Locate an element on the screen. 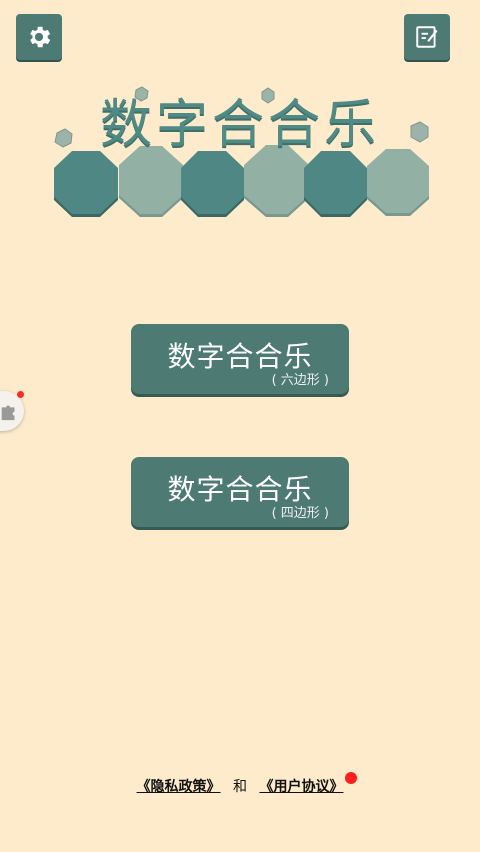  mode-subtitle: ( 四边形 ) is located at coordinates (300, 513).